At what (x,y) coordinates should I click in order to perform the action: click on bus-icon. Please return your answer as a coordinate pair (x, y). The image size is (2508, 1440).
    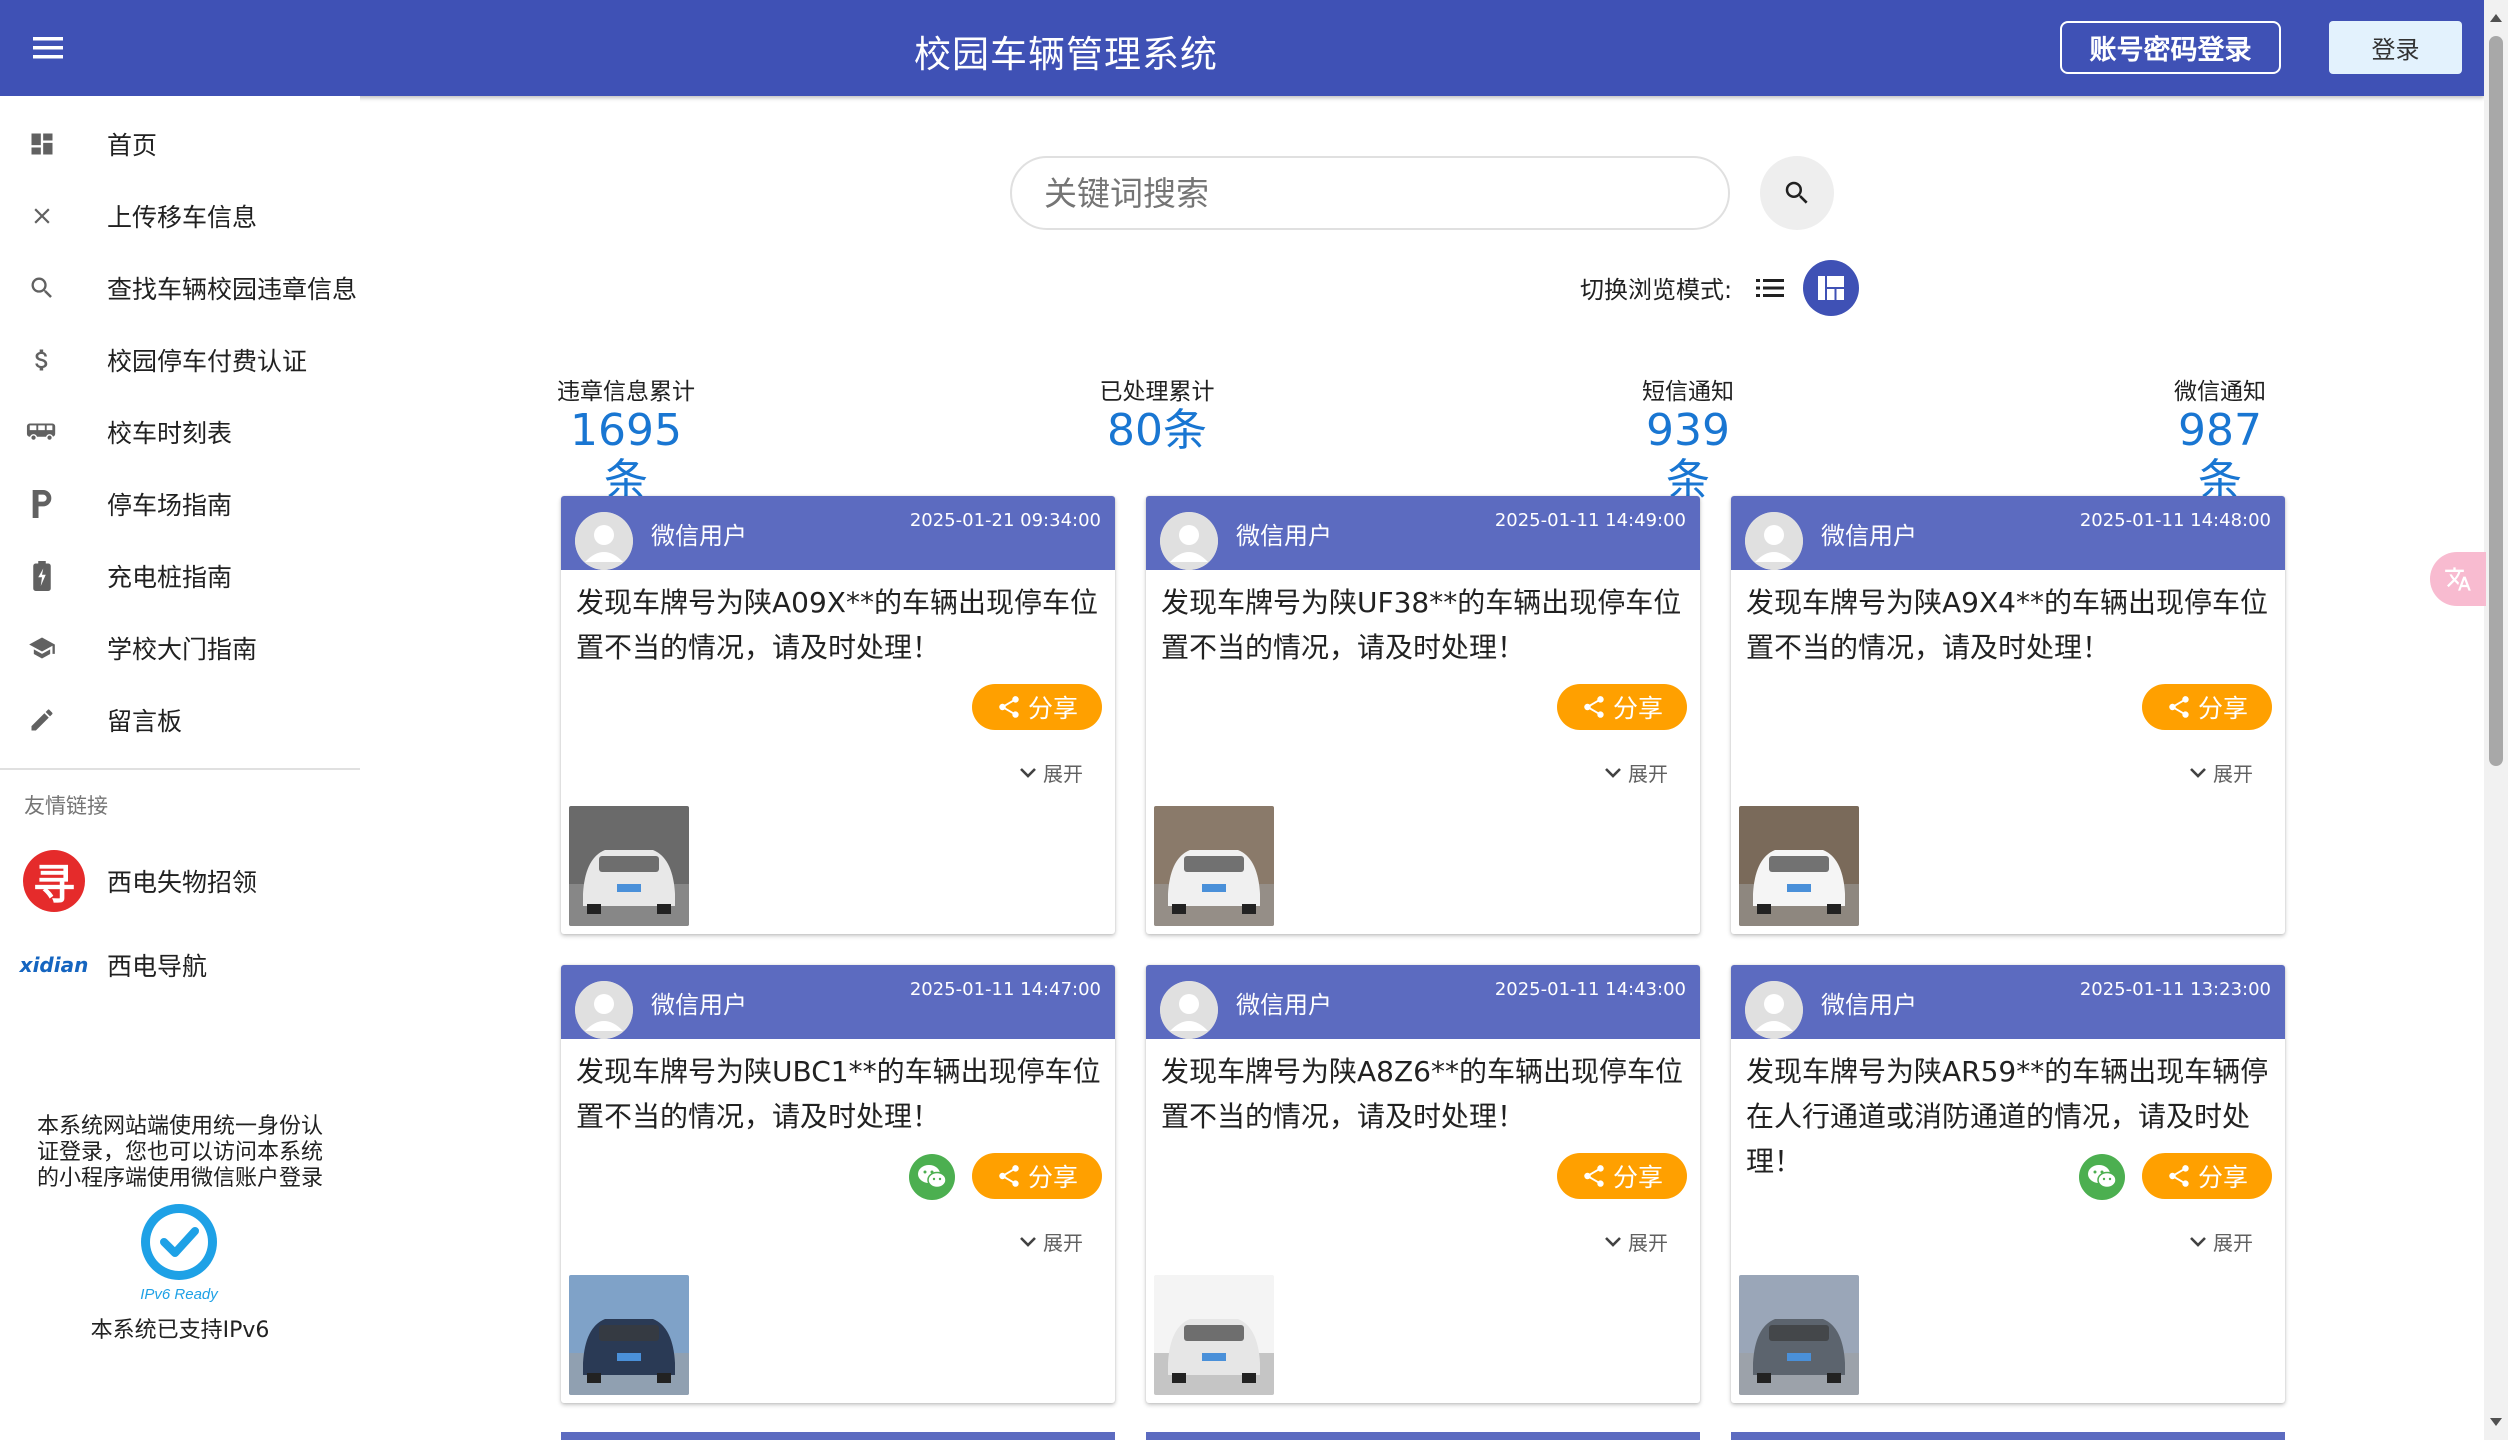
    Looking at the image, I should click on (42, 432).